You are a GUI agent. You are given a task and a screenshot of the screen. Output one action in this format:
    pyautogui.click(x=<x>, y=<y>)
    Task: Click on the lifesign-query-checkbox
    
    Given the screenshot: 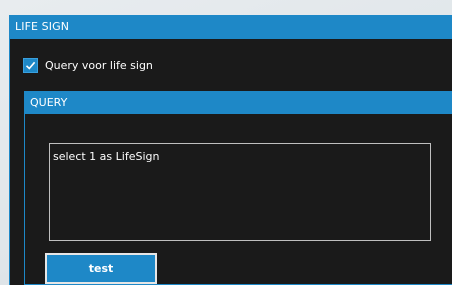 What is the action you would take?
    pyautogui.click(x=30, y=65)
    